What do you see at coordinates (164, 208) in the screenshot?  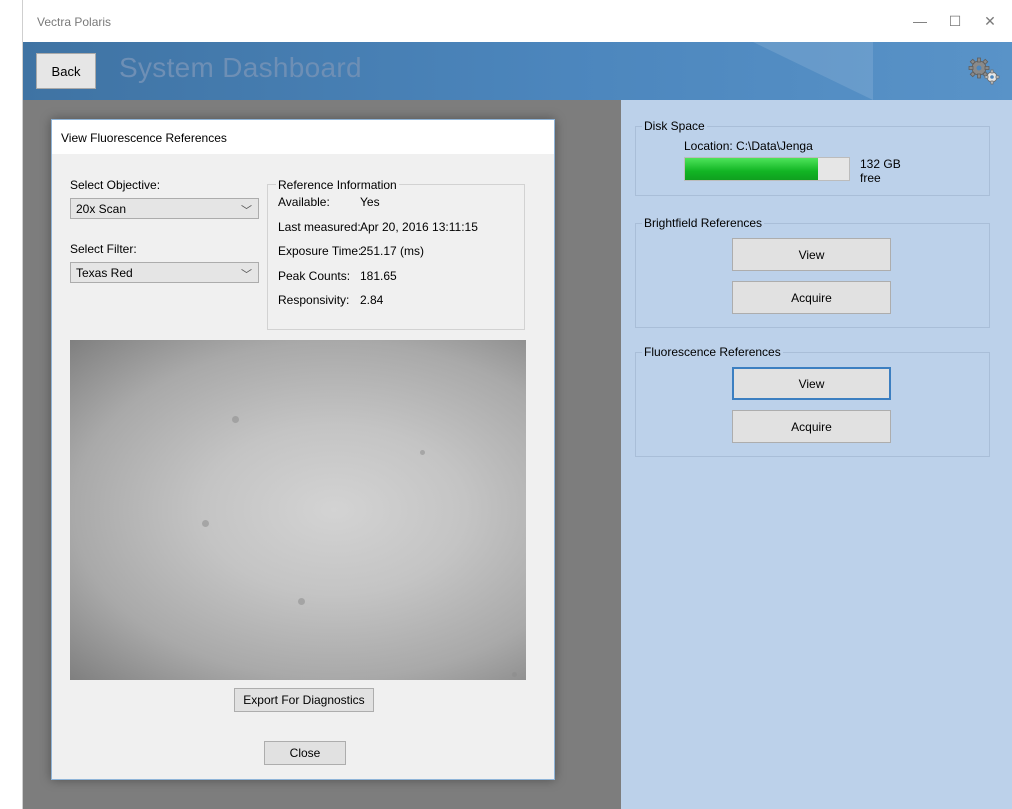 I see `objective-select: 20x Scan ﹀` at bounding box center [164, 208].